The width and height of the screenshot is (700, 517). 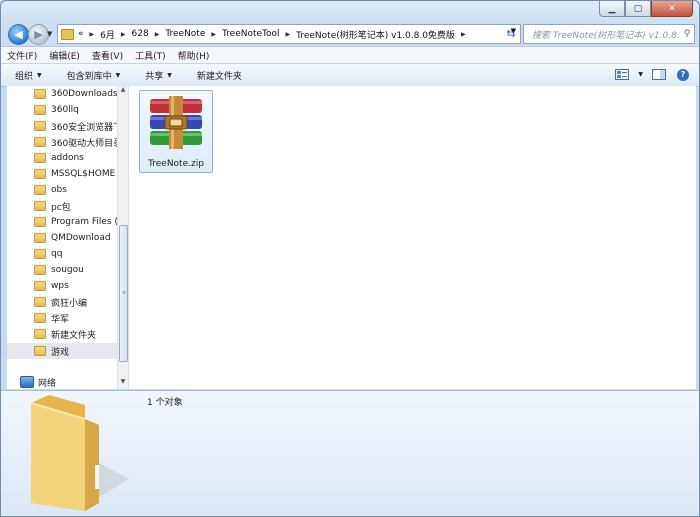 What do you see at coordinates (612, 9) in the screenshot?
I see `minimize-button: ▁` at bounding box center [612, 9].